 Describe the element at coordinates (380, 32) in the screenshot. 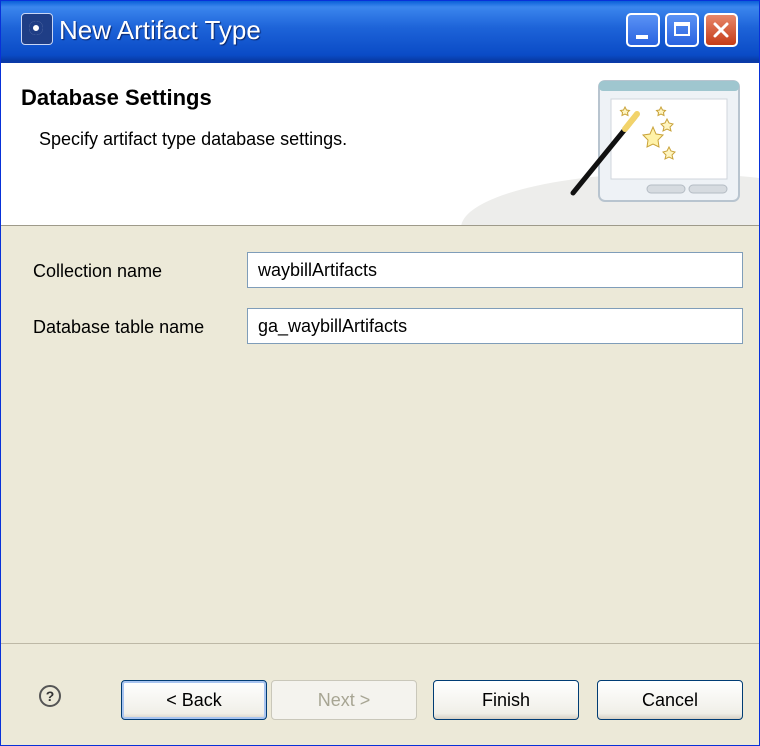

I see `title-bar: New Artifact Type` at that location.